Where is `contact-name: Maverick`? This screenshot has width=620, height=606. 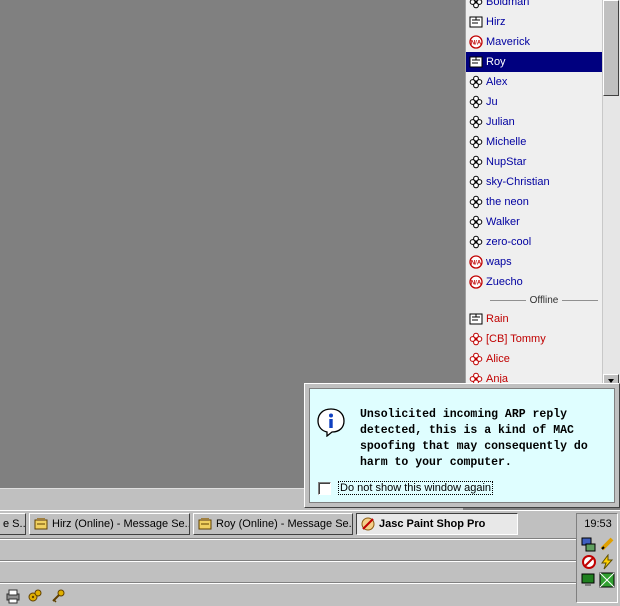
contact-name: Maverick is located at coordinates (508, 42).